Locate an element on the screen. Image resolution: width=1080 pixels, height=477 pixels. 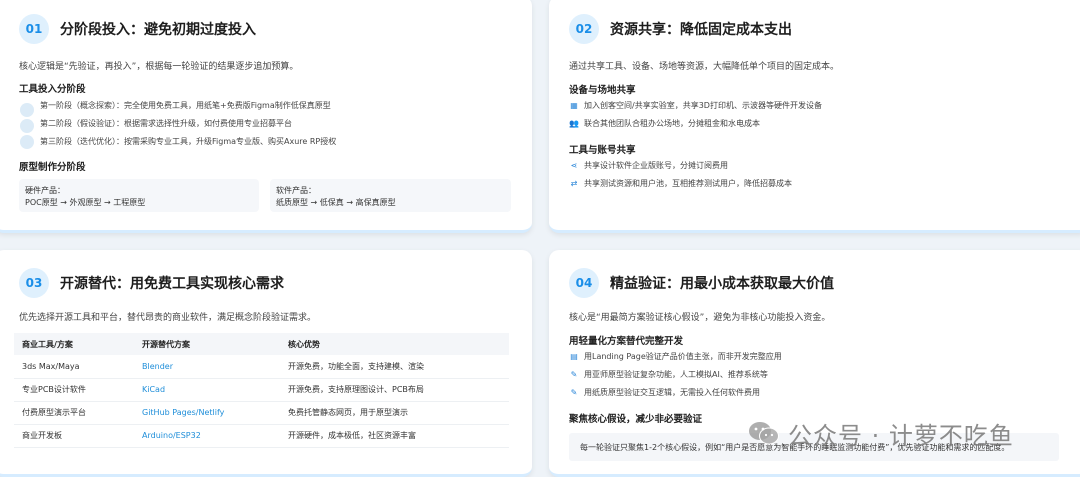
card-header: 04 精益验证：用最小成本获取最大价值 is located at coordinates (701, 283).